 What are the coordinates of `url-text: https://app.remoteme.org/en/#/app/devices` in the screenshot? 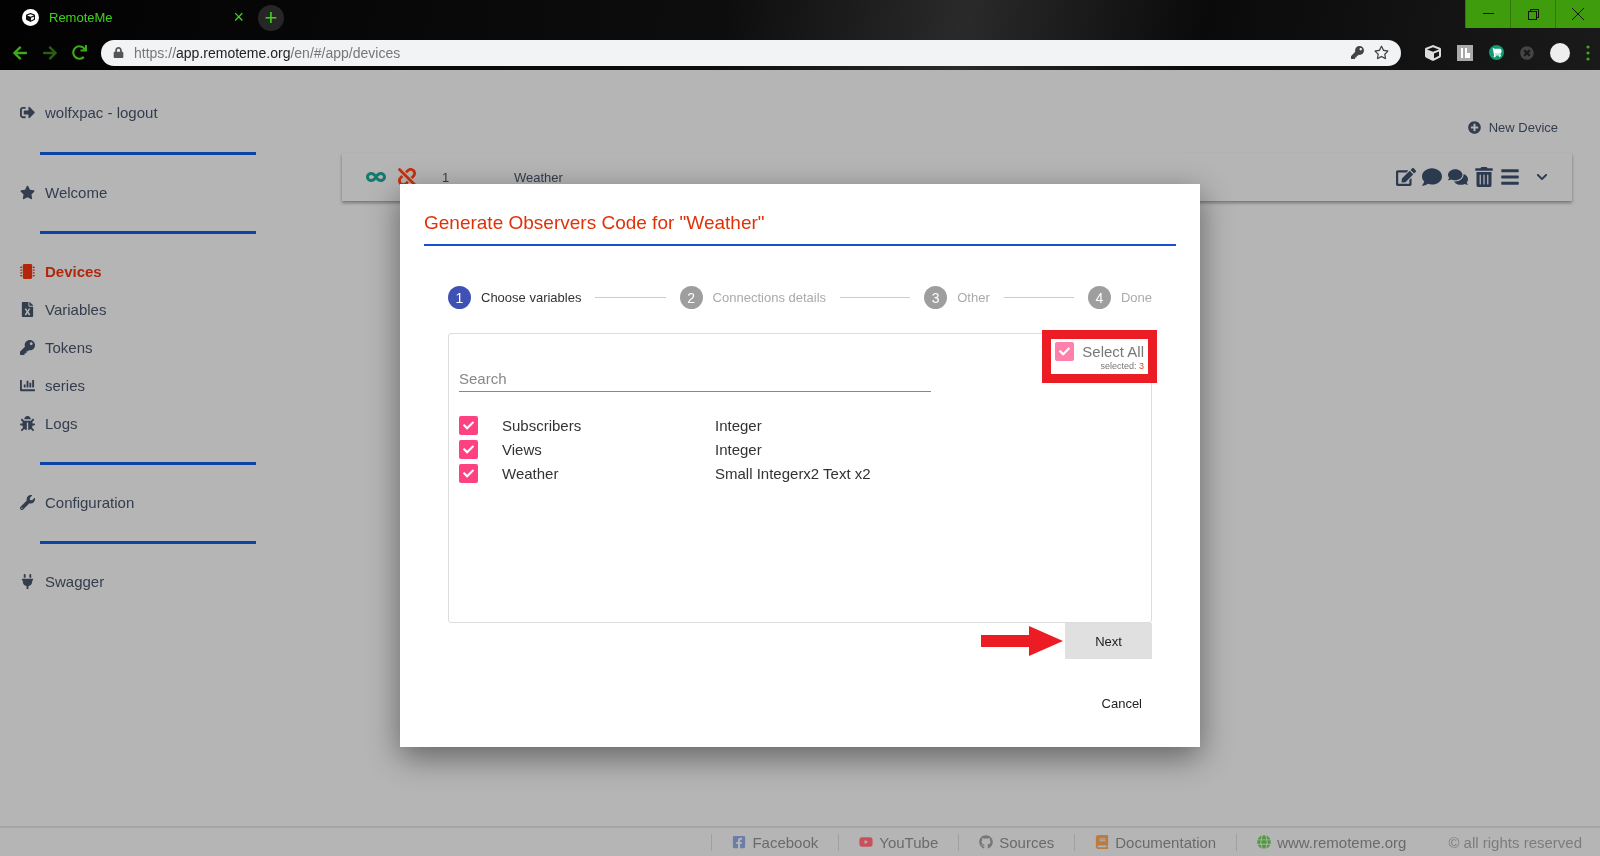 It's located at (268, 52).